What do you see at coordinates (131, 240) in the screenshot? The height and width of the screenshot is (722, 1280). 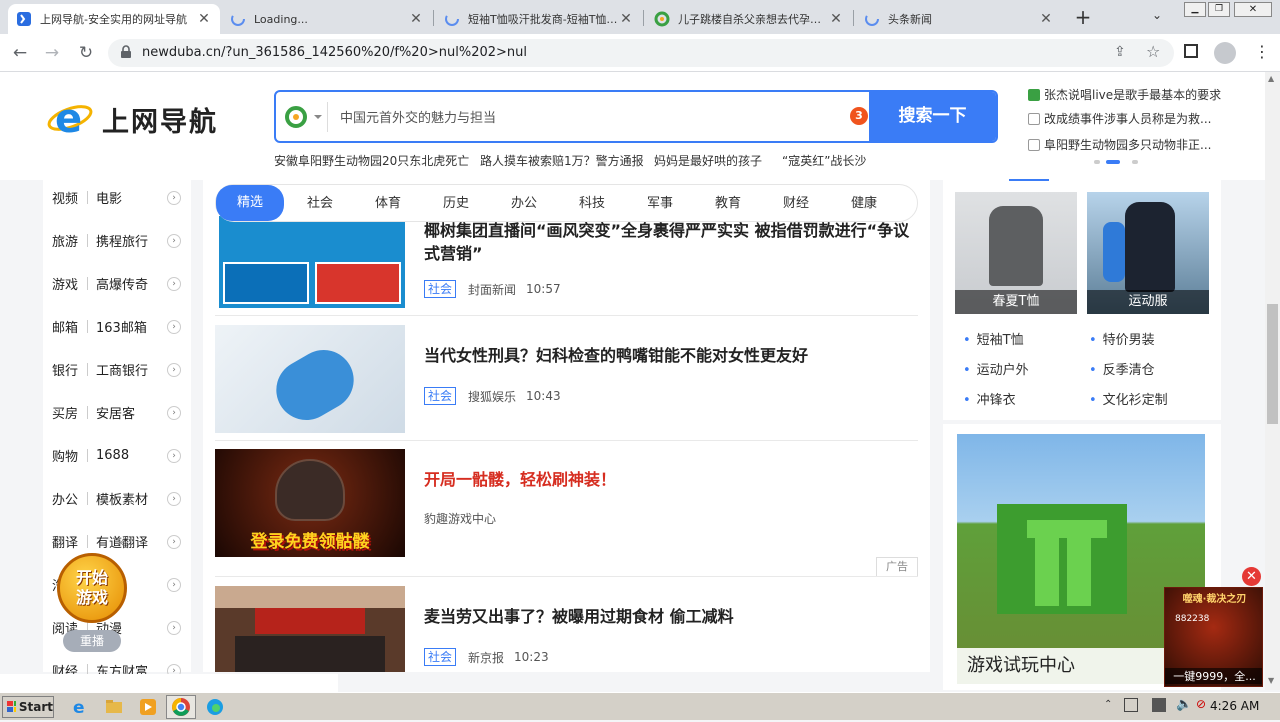 I see `nav-site-link: 携程旅行` at bounding box center [131, 240].